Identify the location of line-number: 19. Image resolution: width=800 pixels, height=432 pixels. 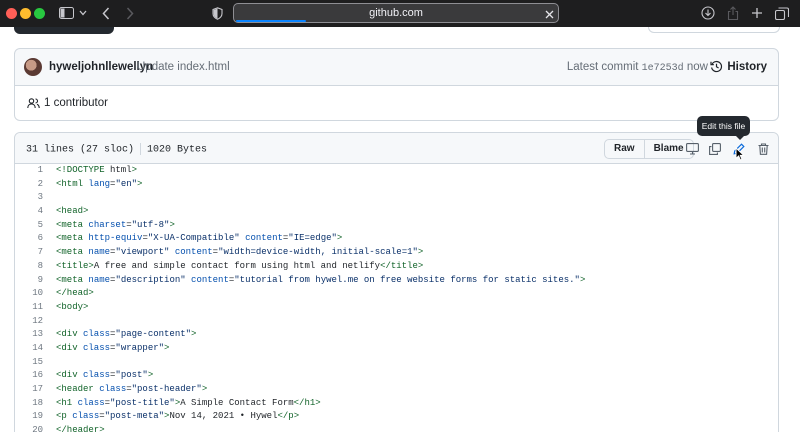
(29, 417).